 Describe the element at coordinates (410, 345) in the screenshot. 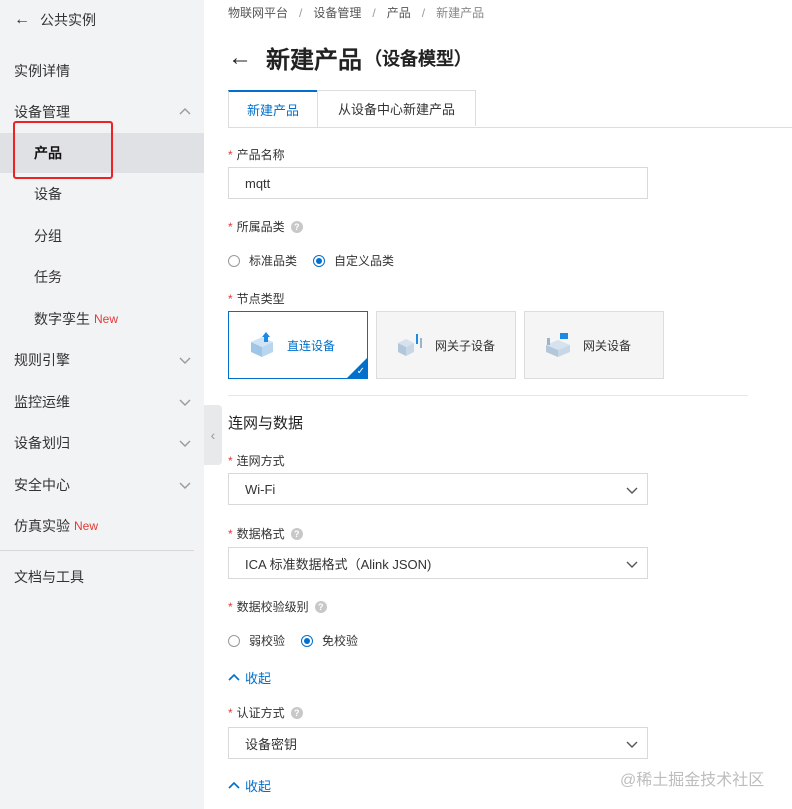

I see `gateway-subdevice-icon` at that location.